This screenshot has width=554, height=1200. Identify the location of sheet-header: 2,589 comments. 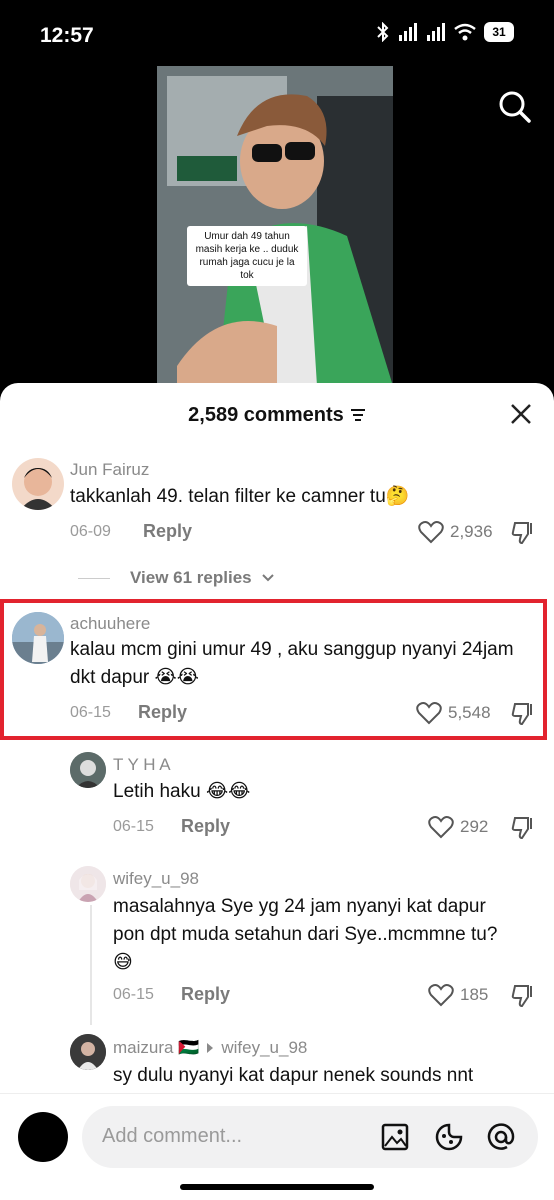
(277, 415).